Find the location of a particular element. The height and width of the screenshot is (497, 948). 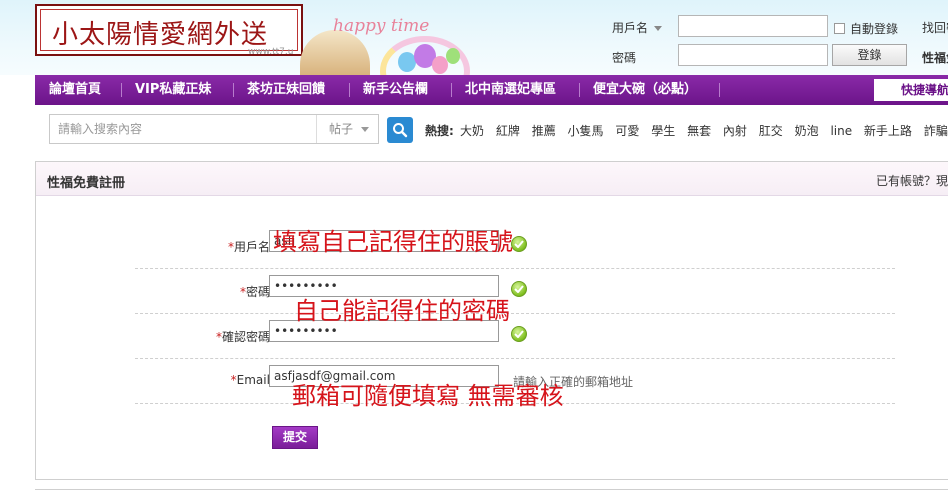

page-title: 性福免費註冊 is located at coordinates (86, 183).